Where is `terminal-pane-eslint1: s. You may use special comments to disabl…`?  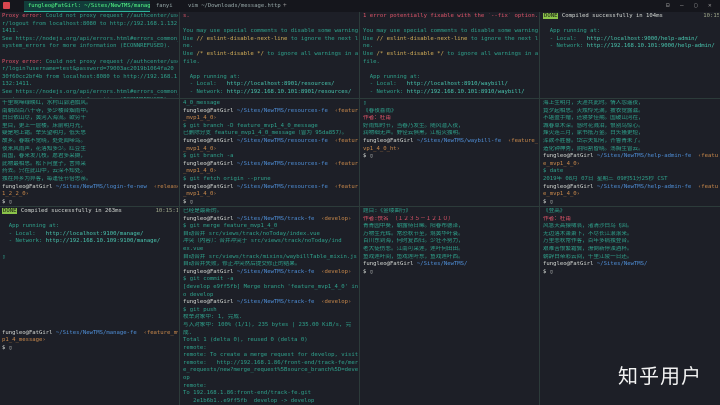 terminal-pane-eslint1: s. You may use special comments to disabl… is located at coordinates (270, 55).